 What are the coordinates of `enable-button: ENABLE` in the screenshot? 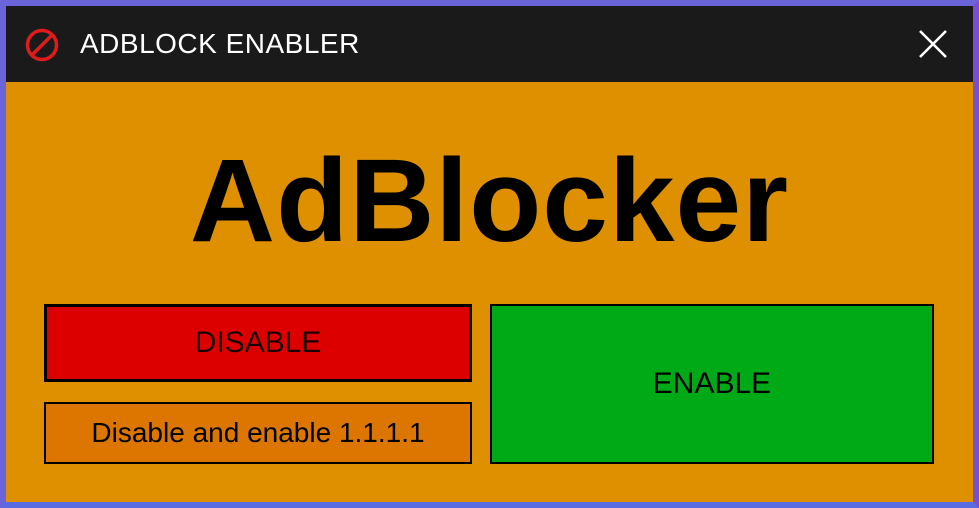 It's located at (712, 384).